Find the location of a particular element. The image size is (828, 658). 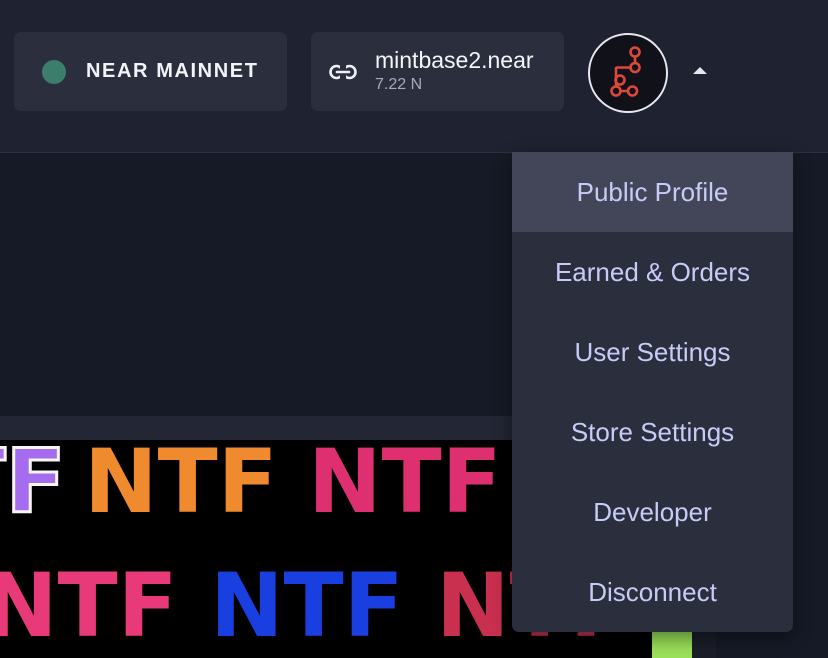

network-selector-button: NEAR MAINNET is located at coordinates (150, 71).